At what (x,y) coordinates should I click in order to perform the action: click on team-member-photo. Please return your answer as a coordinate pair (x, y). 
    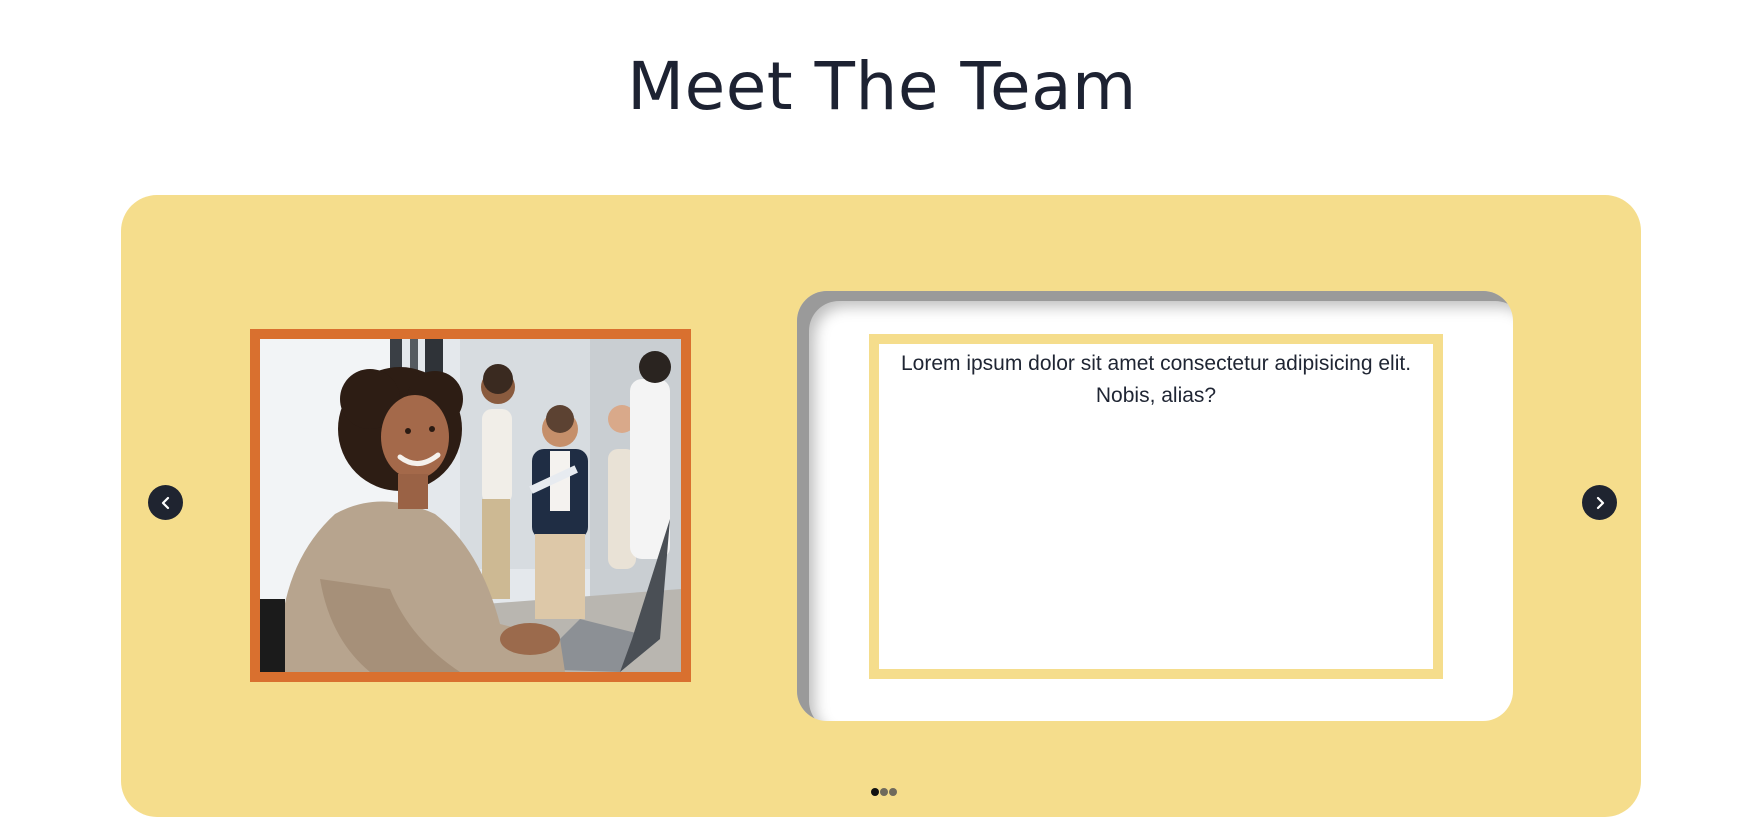
    Looking at the image, I should click on (470, 505).